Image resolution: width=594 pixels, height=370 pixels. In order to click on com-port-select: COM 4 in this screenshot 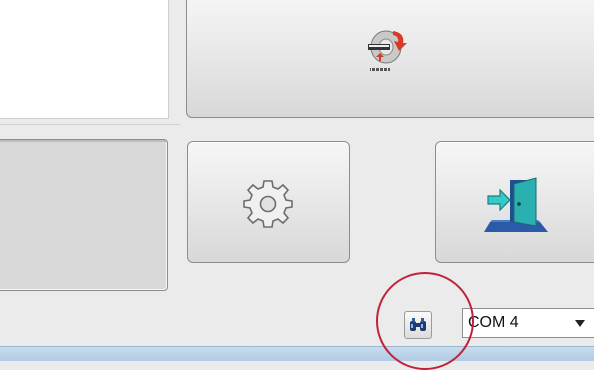, I will do `click(528, 323)`.